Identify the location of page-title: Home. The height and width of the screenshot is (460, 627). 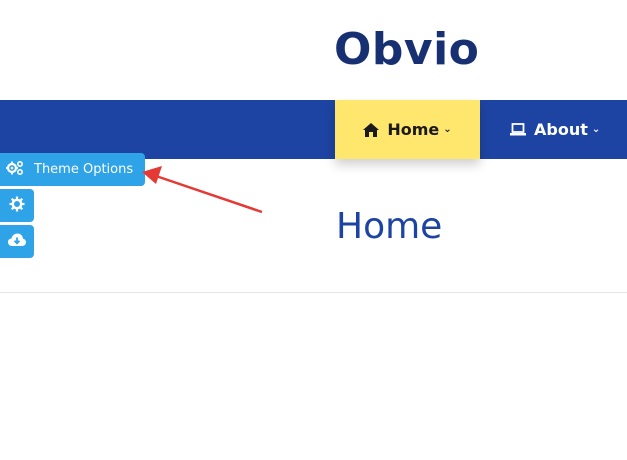
(389, 226).